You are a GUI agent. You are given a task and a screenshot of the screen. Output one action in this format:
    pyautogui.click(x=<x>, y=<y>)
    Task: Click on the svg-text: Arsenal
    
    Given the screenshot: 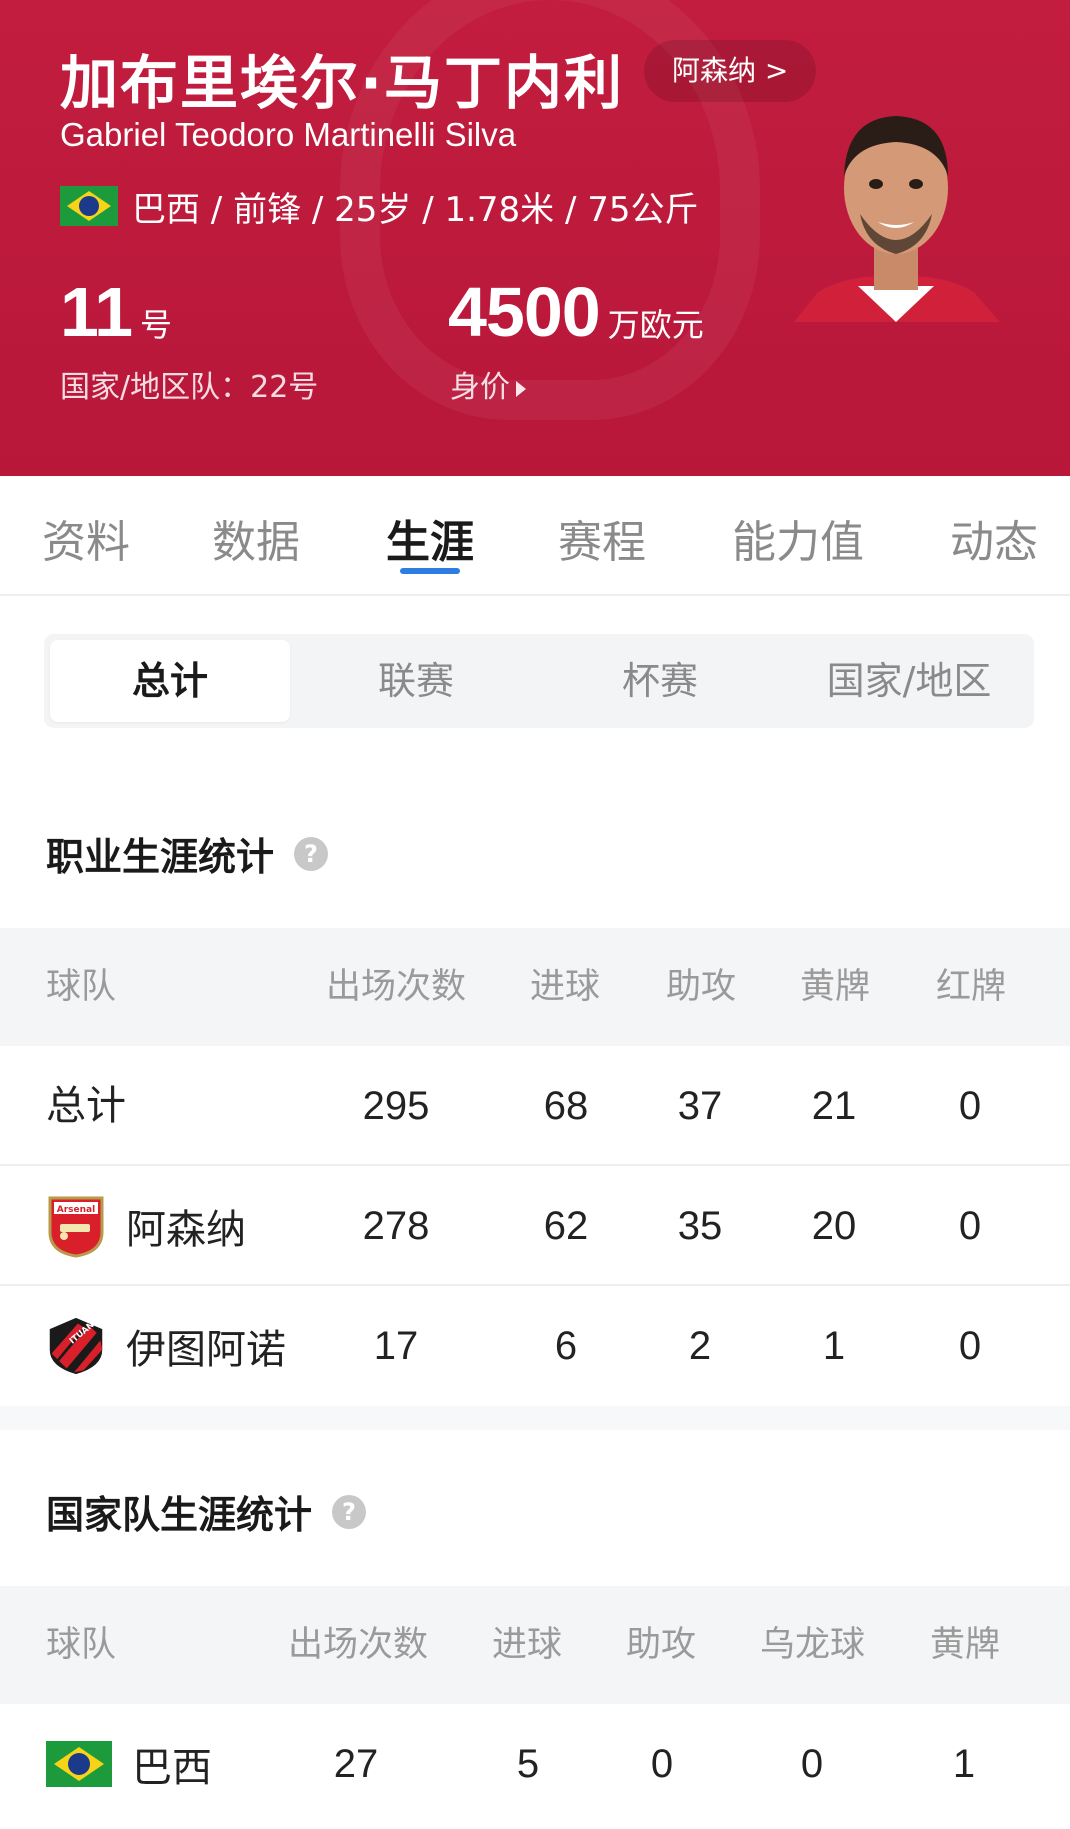 What is the action you would take?
    pyautogui.click(x=76, y=1210)
    